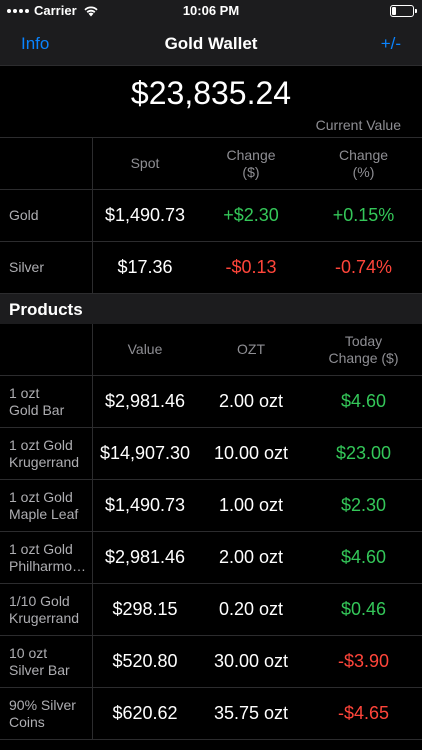 The height and width of the screenshot is (750, 422). I want to click on product-name-line2: Gold Bar, so click(37, 409).